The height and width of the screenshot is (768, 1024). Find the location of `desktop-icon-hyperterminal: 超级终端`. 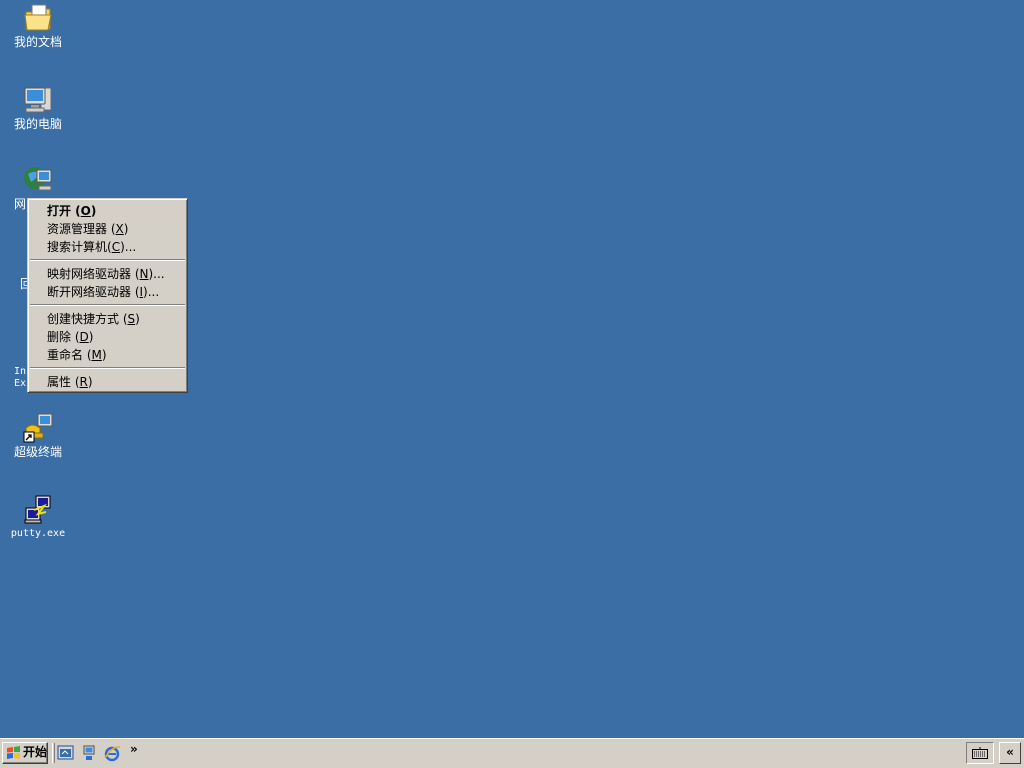

desktop-icon-hyperterminal: 超级终端 is located at coordinates (38, 435).